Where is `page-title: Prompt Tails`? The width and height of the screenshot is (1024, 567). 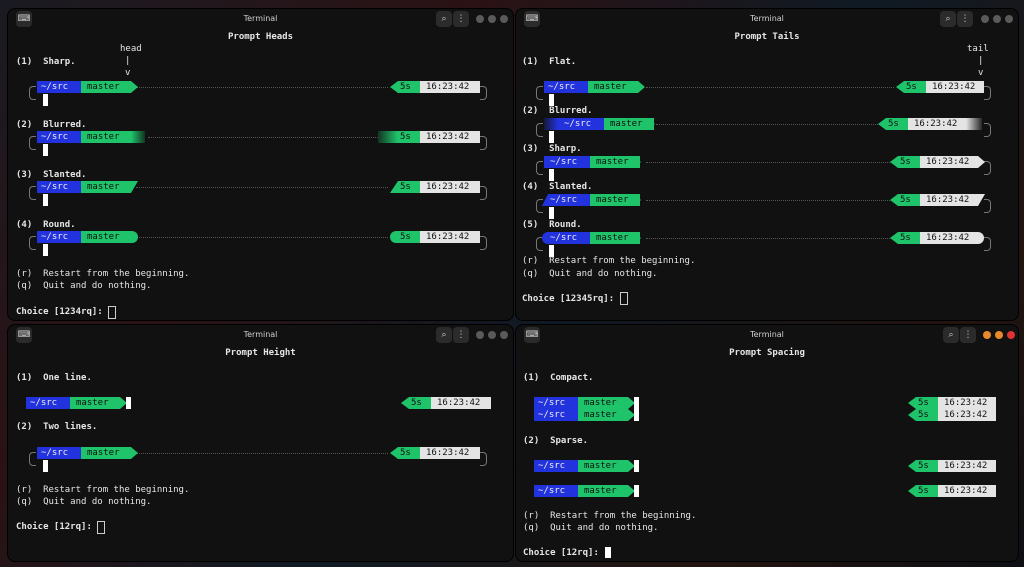 page-title: Prompt Tails is located at coordinates (767, 37).